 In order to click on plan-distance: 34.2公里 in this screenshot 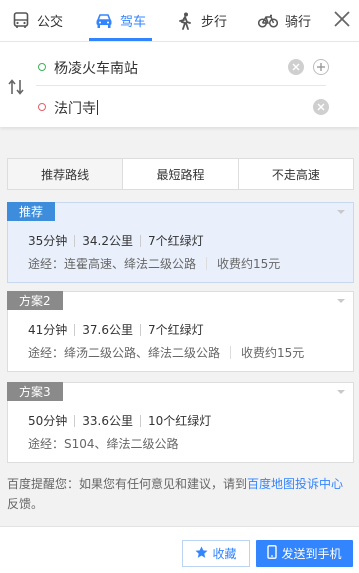, I will do `click(108, 241)`.